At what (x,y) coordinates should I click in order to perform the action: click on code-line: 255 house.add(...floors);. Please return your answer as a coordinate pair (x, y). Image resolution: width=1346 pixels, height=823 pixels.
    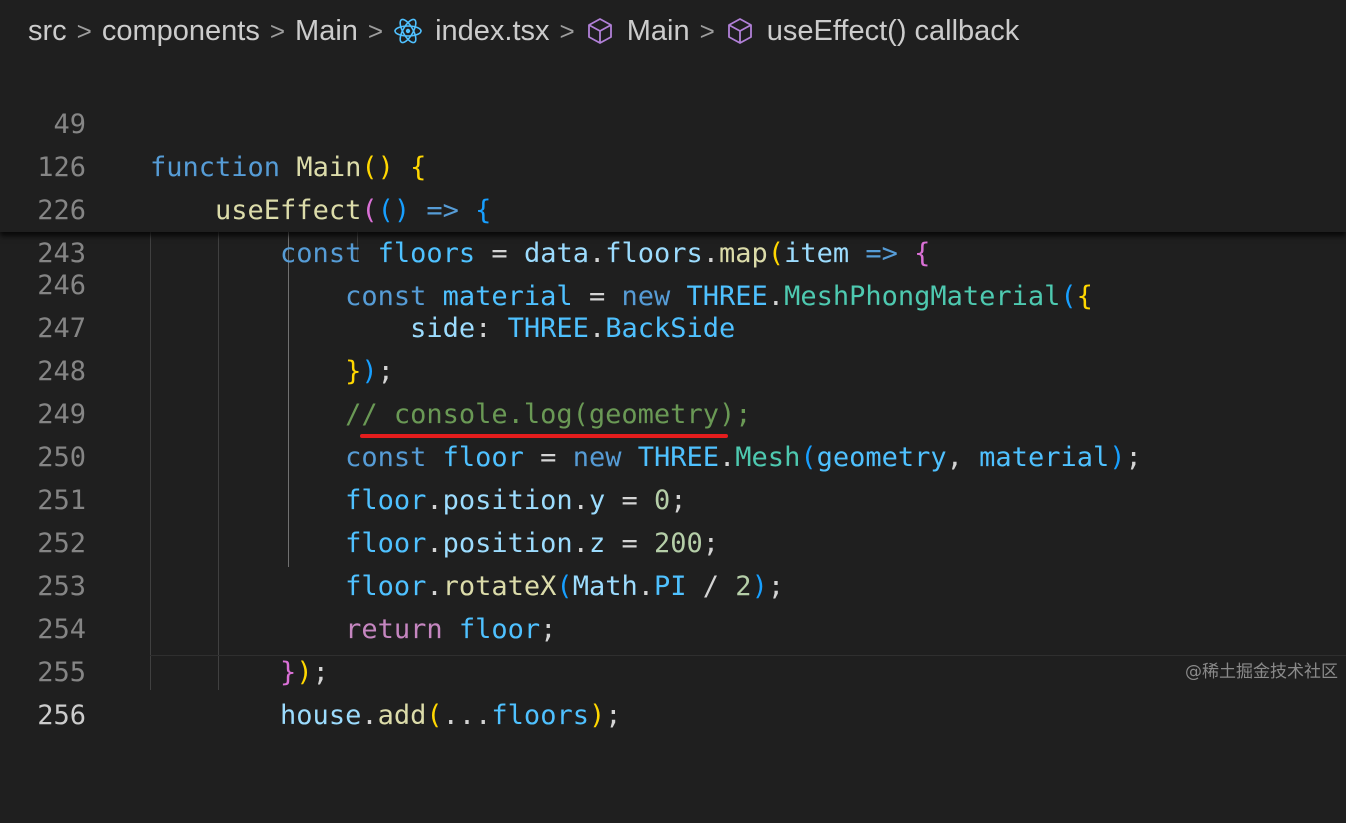
    Looking at the image, I should click on (673, 669).